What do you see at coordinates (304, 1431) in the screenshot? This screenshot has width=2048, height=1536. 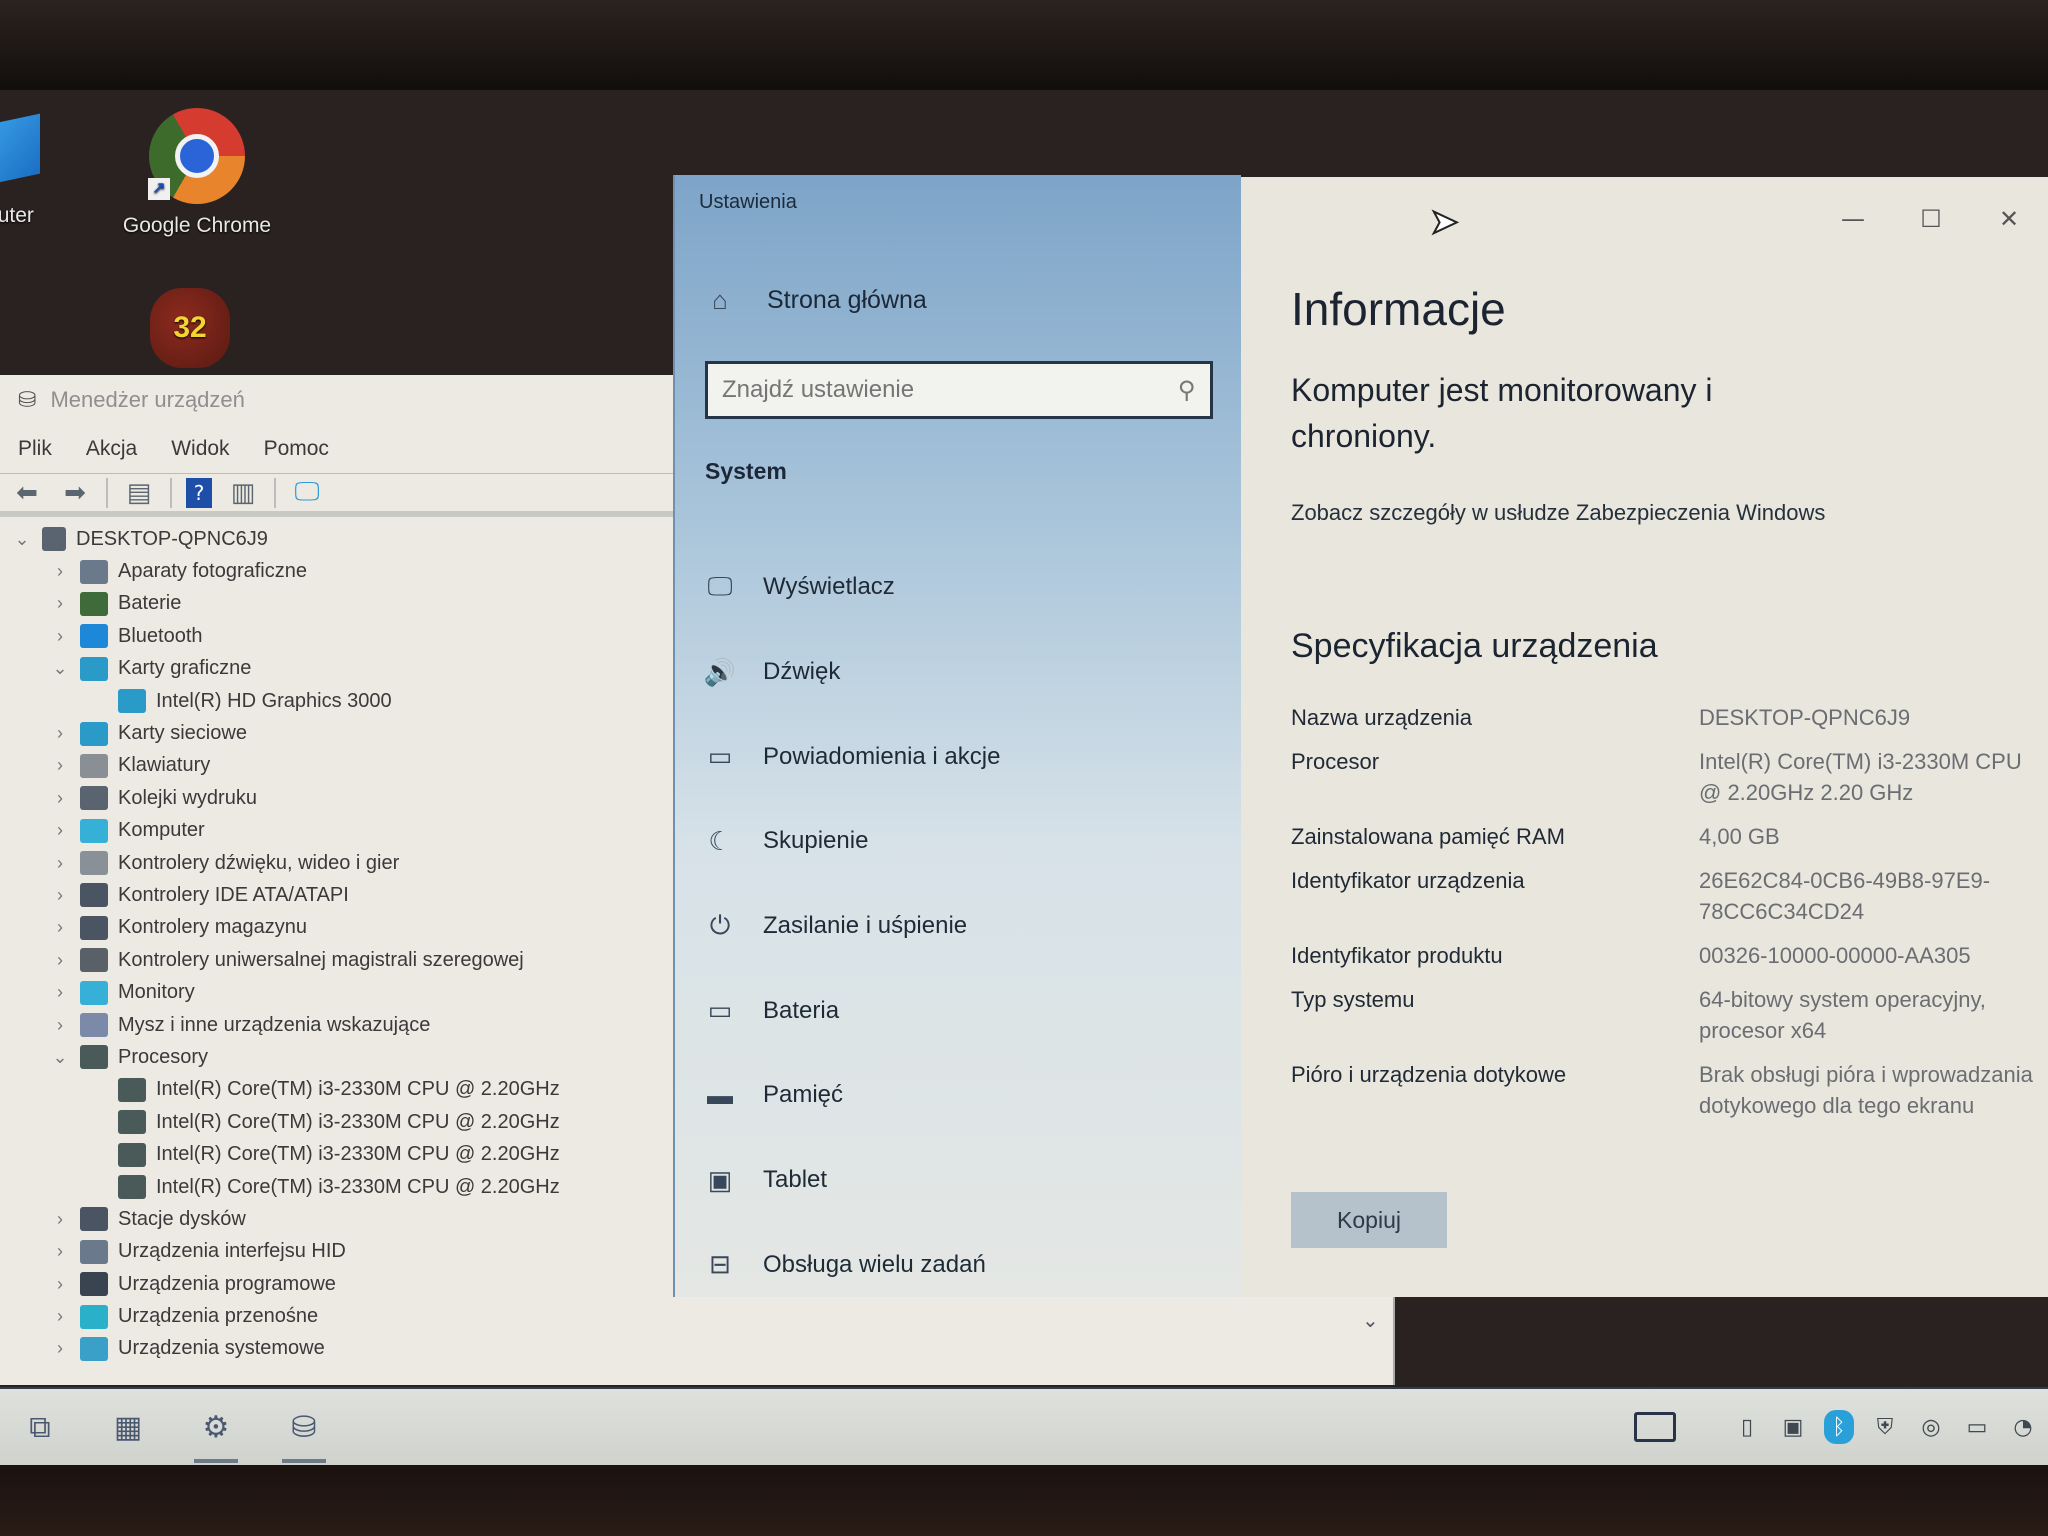 I see `device-manager-icon: ⛁` at bounding box center [304, 1431].